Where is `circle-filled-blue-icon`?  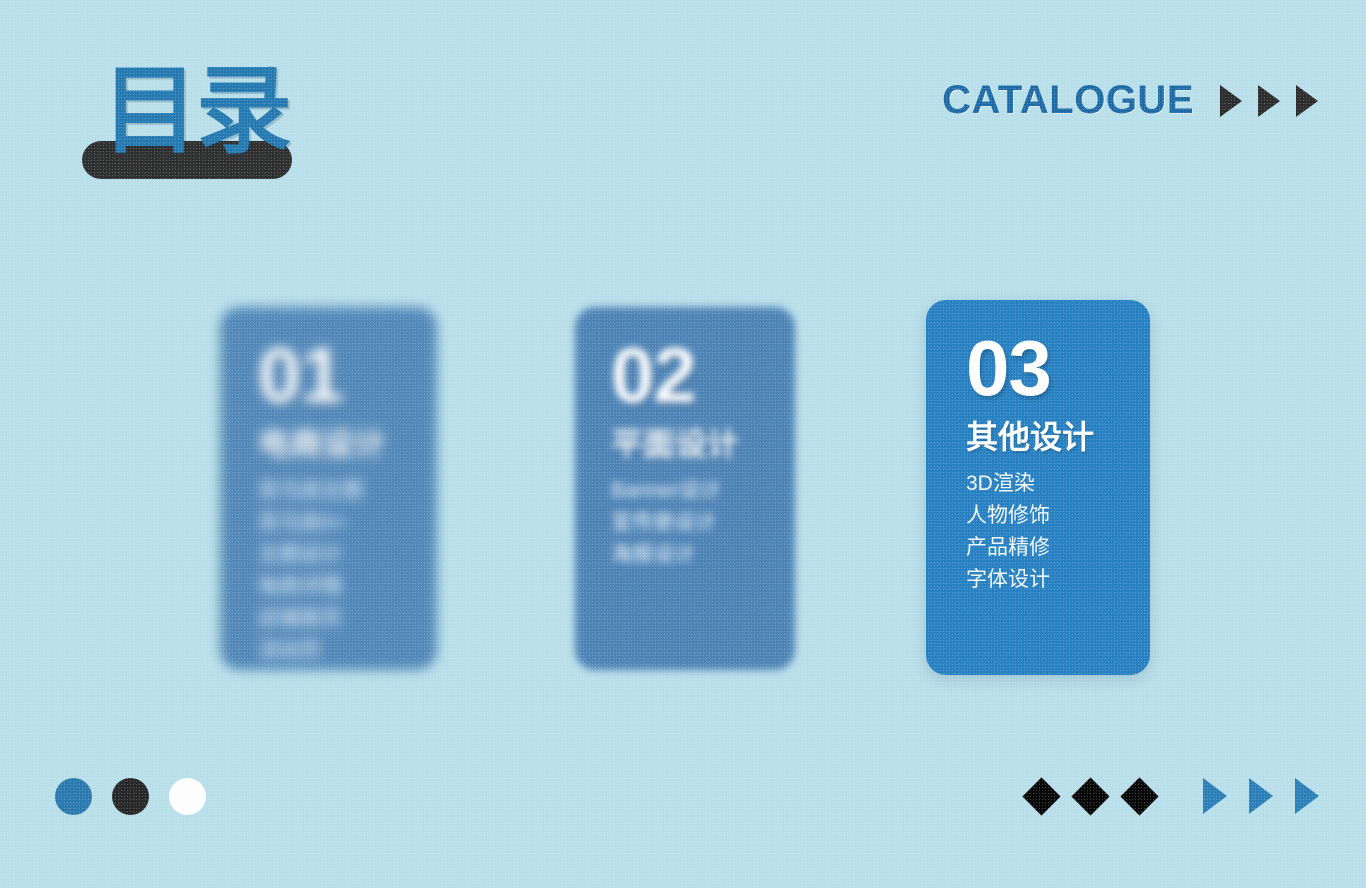 circle-filled-blue-icon is located at coordinates (73, 796).